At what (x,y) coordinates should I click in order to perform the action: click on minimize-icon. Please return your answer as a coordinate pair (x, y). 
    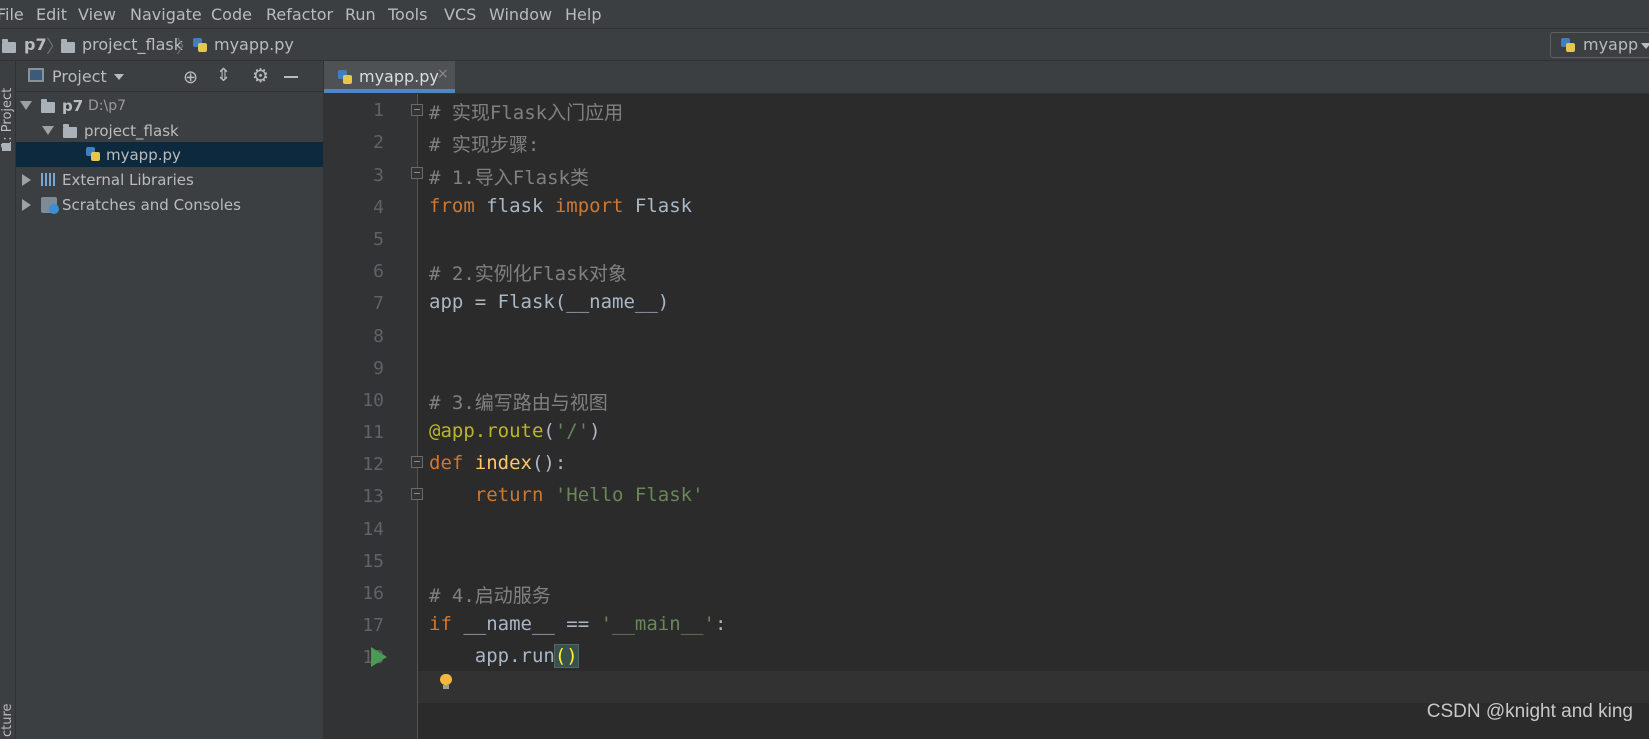
    Looking at the image, I should click on (291, 77).